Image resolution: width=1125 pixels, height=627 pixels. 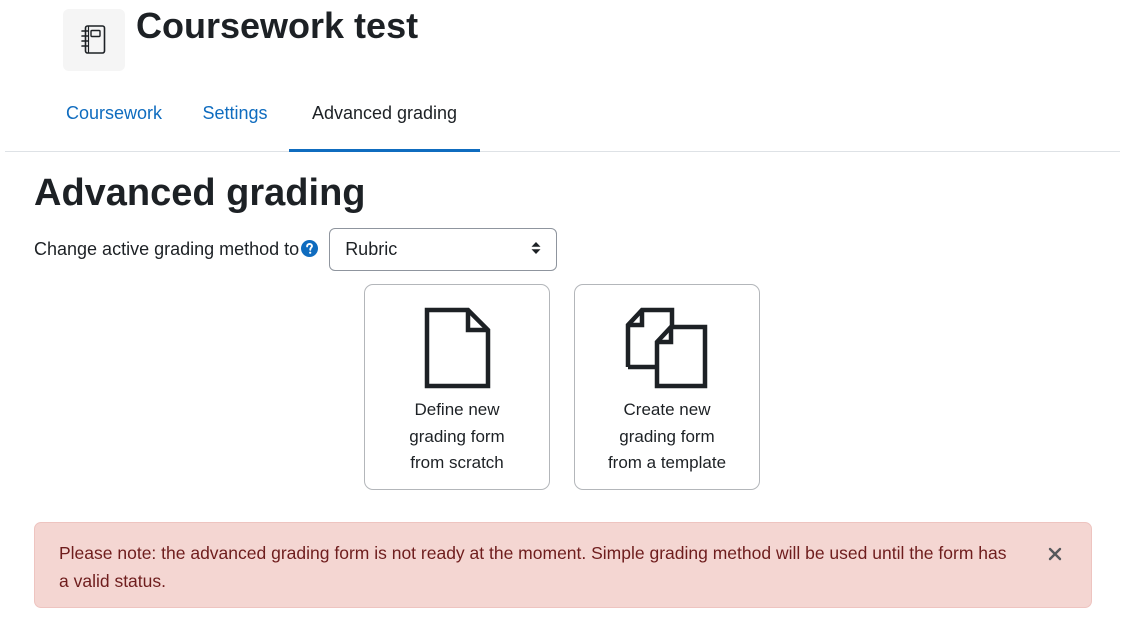 What do you see at coordinates (167, 249) in the screenshot?
I see `grading-method-label: Change active grading method to` at bounding box center [167, 249].